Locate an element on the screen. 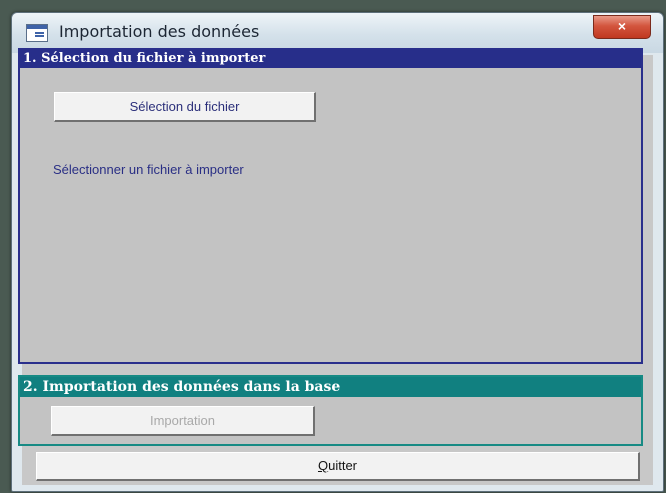 The image size is (666, 493). quit-label-rest: uitter is located at coordinates (343, 465).